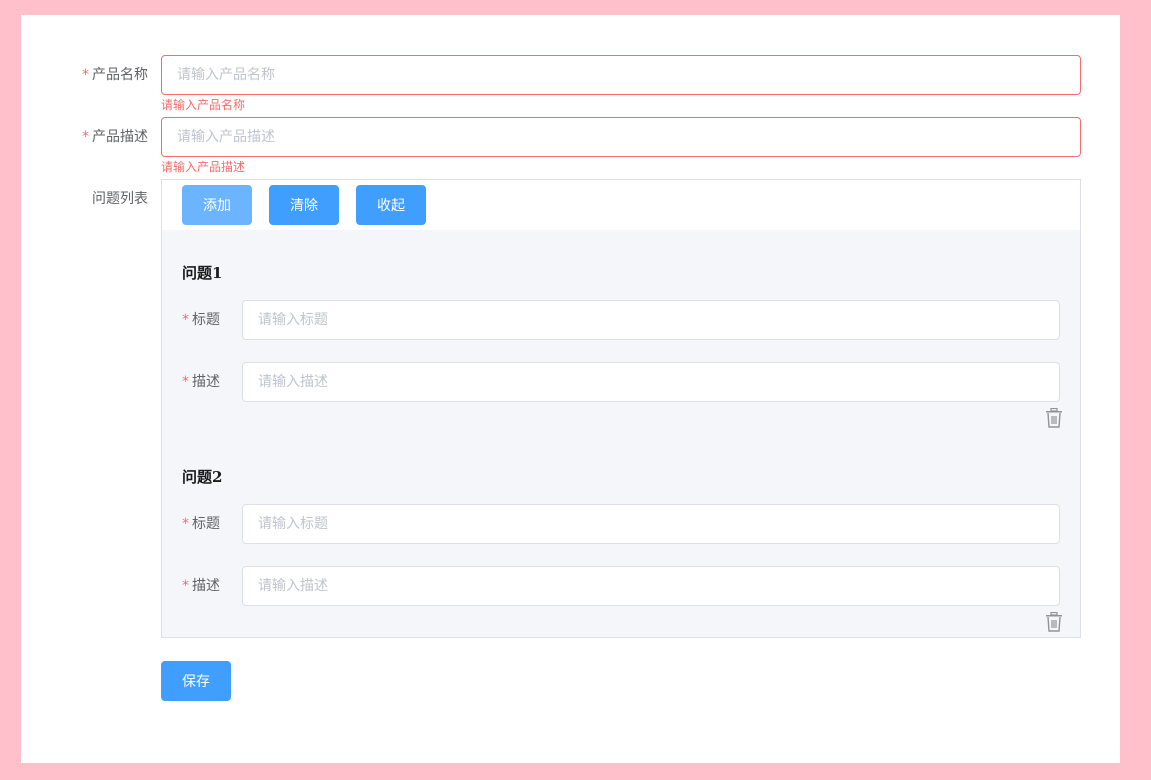 The image size is (1151, 780). I want to click on save-button: 保存, so click(196, 681).